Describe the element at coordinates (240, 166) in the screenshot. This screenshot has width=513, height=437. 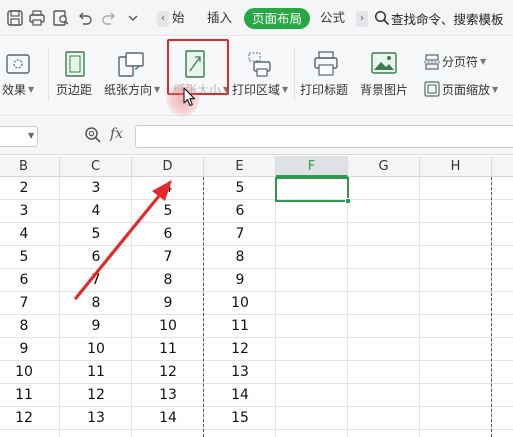
I see `column-header-e: E` at that location.